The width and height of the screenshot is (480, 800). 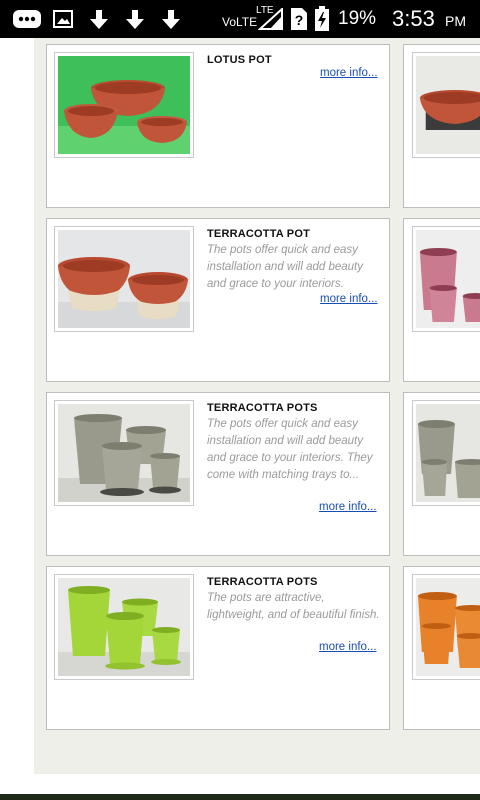 I want to click on battery-charging-icon, so click(x=322, y=18).